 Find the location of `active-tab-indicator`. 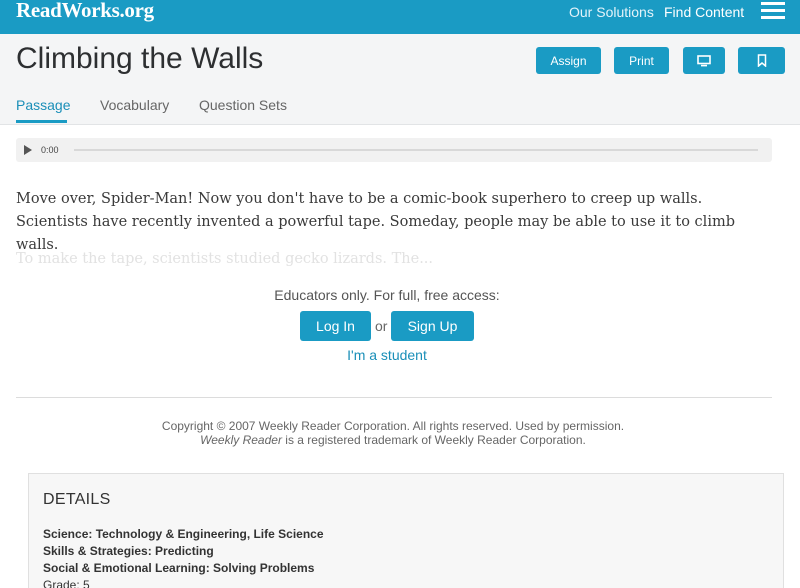

active-tab-indicator is located at coordinates (41, 121).